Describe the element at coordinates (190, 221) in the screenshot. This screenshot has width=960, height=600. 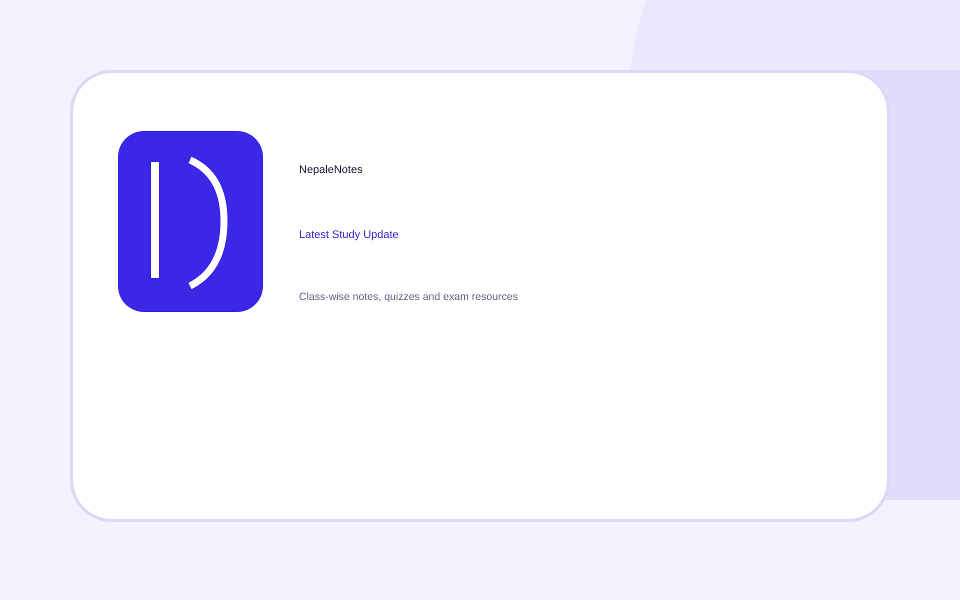
I see `logo-icon` at that location.